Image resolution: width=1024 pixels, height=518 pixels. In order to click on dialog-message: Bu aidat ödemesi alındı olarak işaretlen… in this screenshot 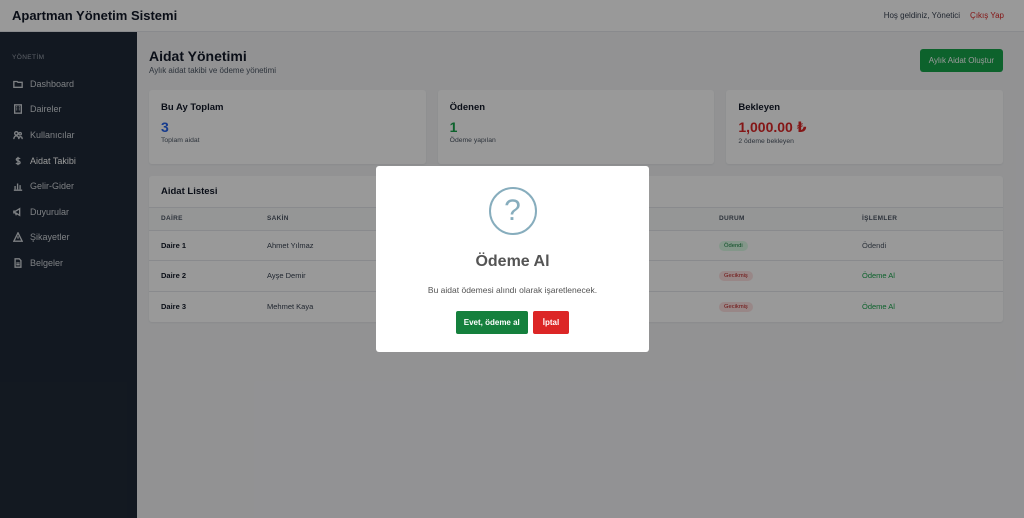, I will do `click(512, 290)`.